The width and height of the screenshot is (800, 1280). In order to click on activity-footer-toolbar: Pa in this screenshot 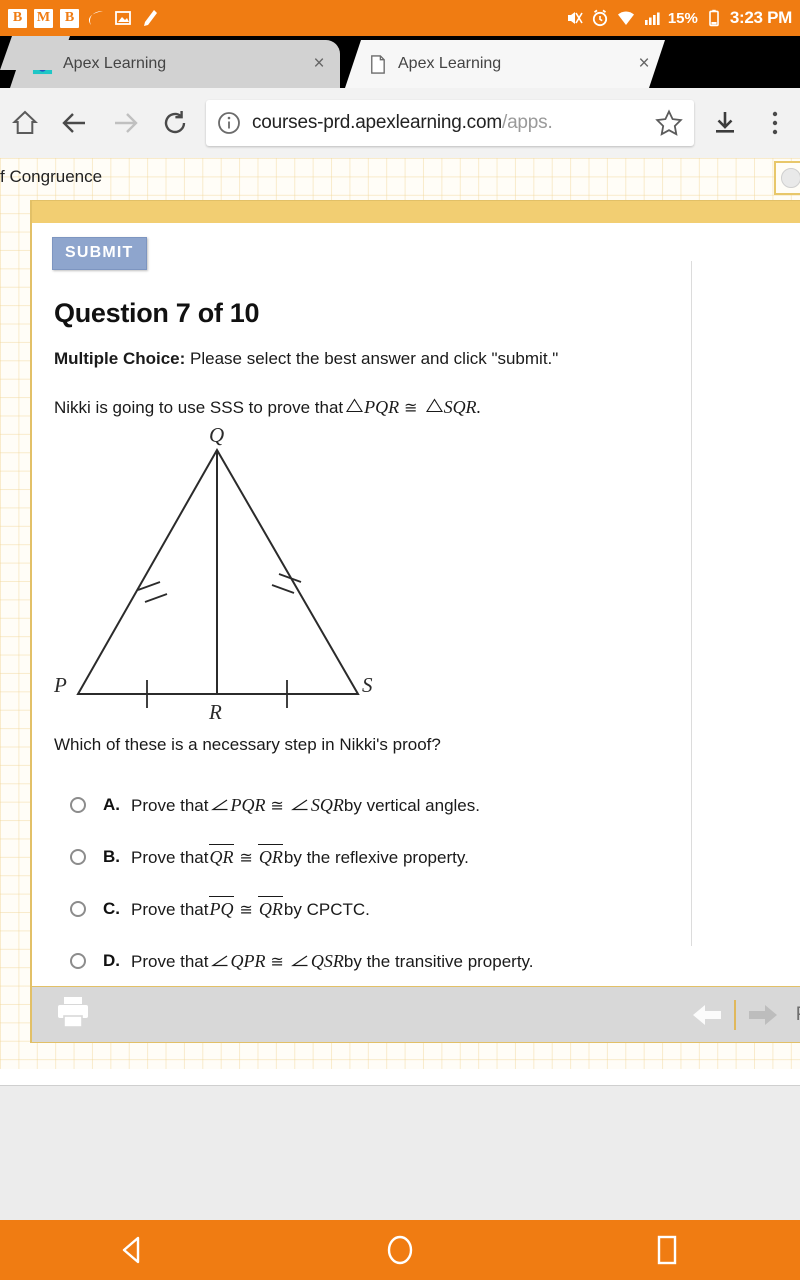, I will do `click(415, 1014)`.